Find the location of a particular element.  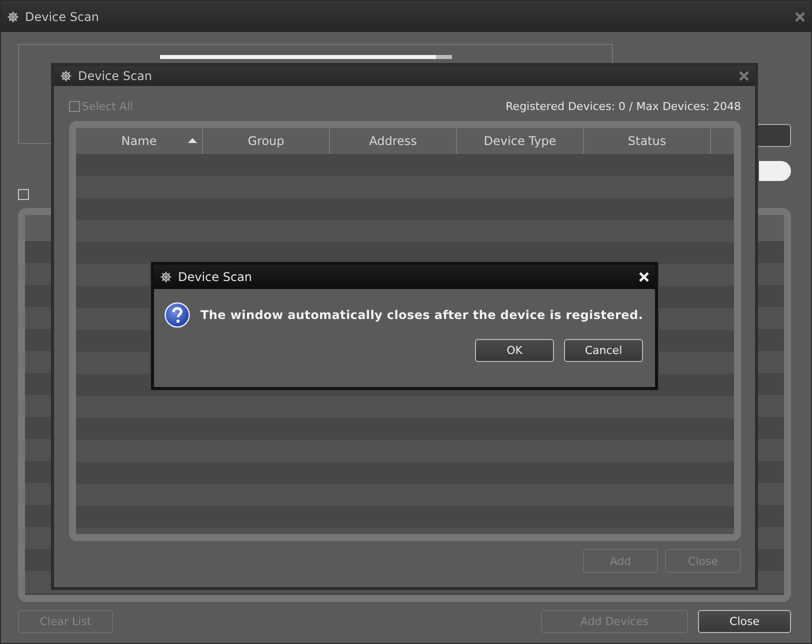

button is located at coordinates (774, 135).